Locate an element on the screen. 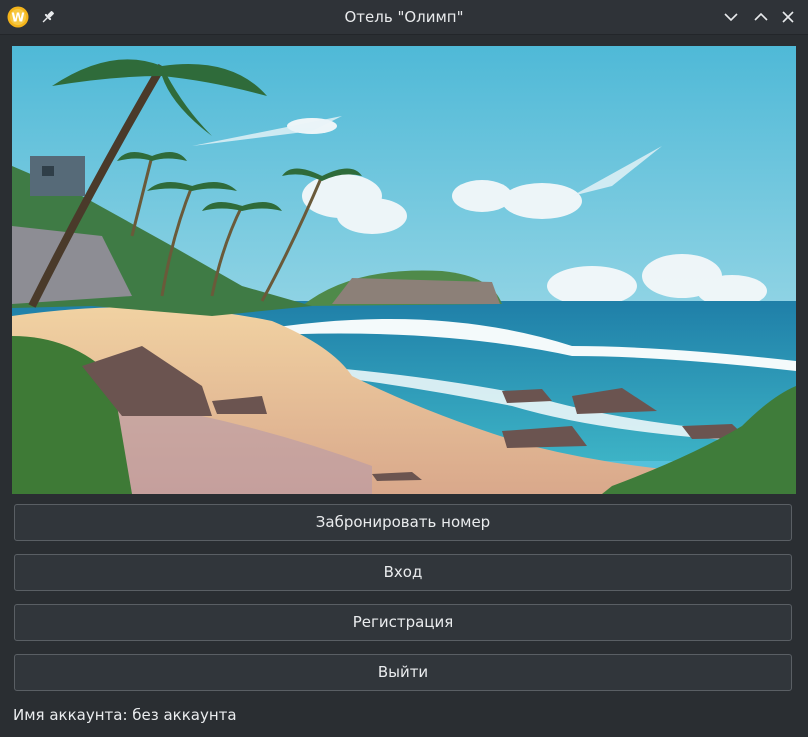 This screenshot has width=808, height=737. close-icon is located at coordinates (788, 17).